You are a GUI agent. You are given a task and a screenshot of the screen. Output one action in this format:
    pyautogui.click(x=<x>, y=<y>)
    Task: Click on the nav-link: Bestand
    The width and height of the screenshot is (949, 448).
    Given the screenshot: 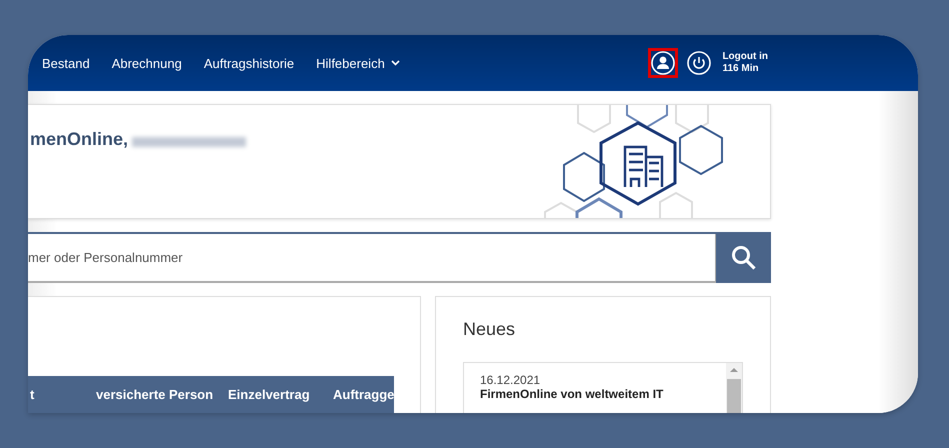 What is the action you would take?
    pyautogui.click(x=66, y=63)
    